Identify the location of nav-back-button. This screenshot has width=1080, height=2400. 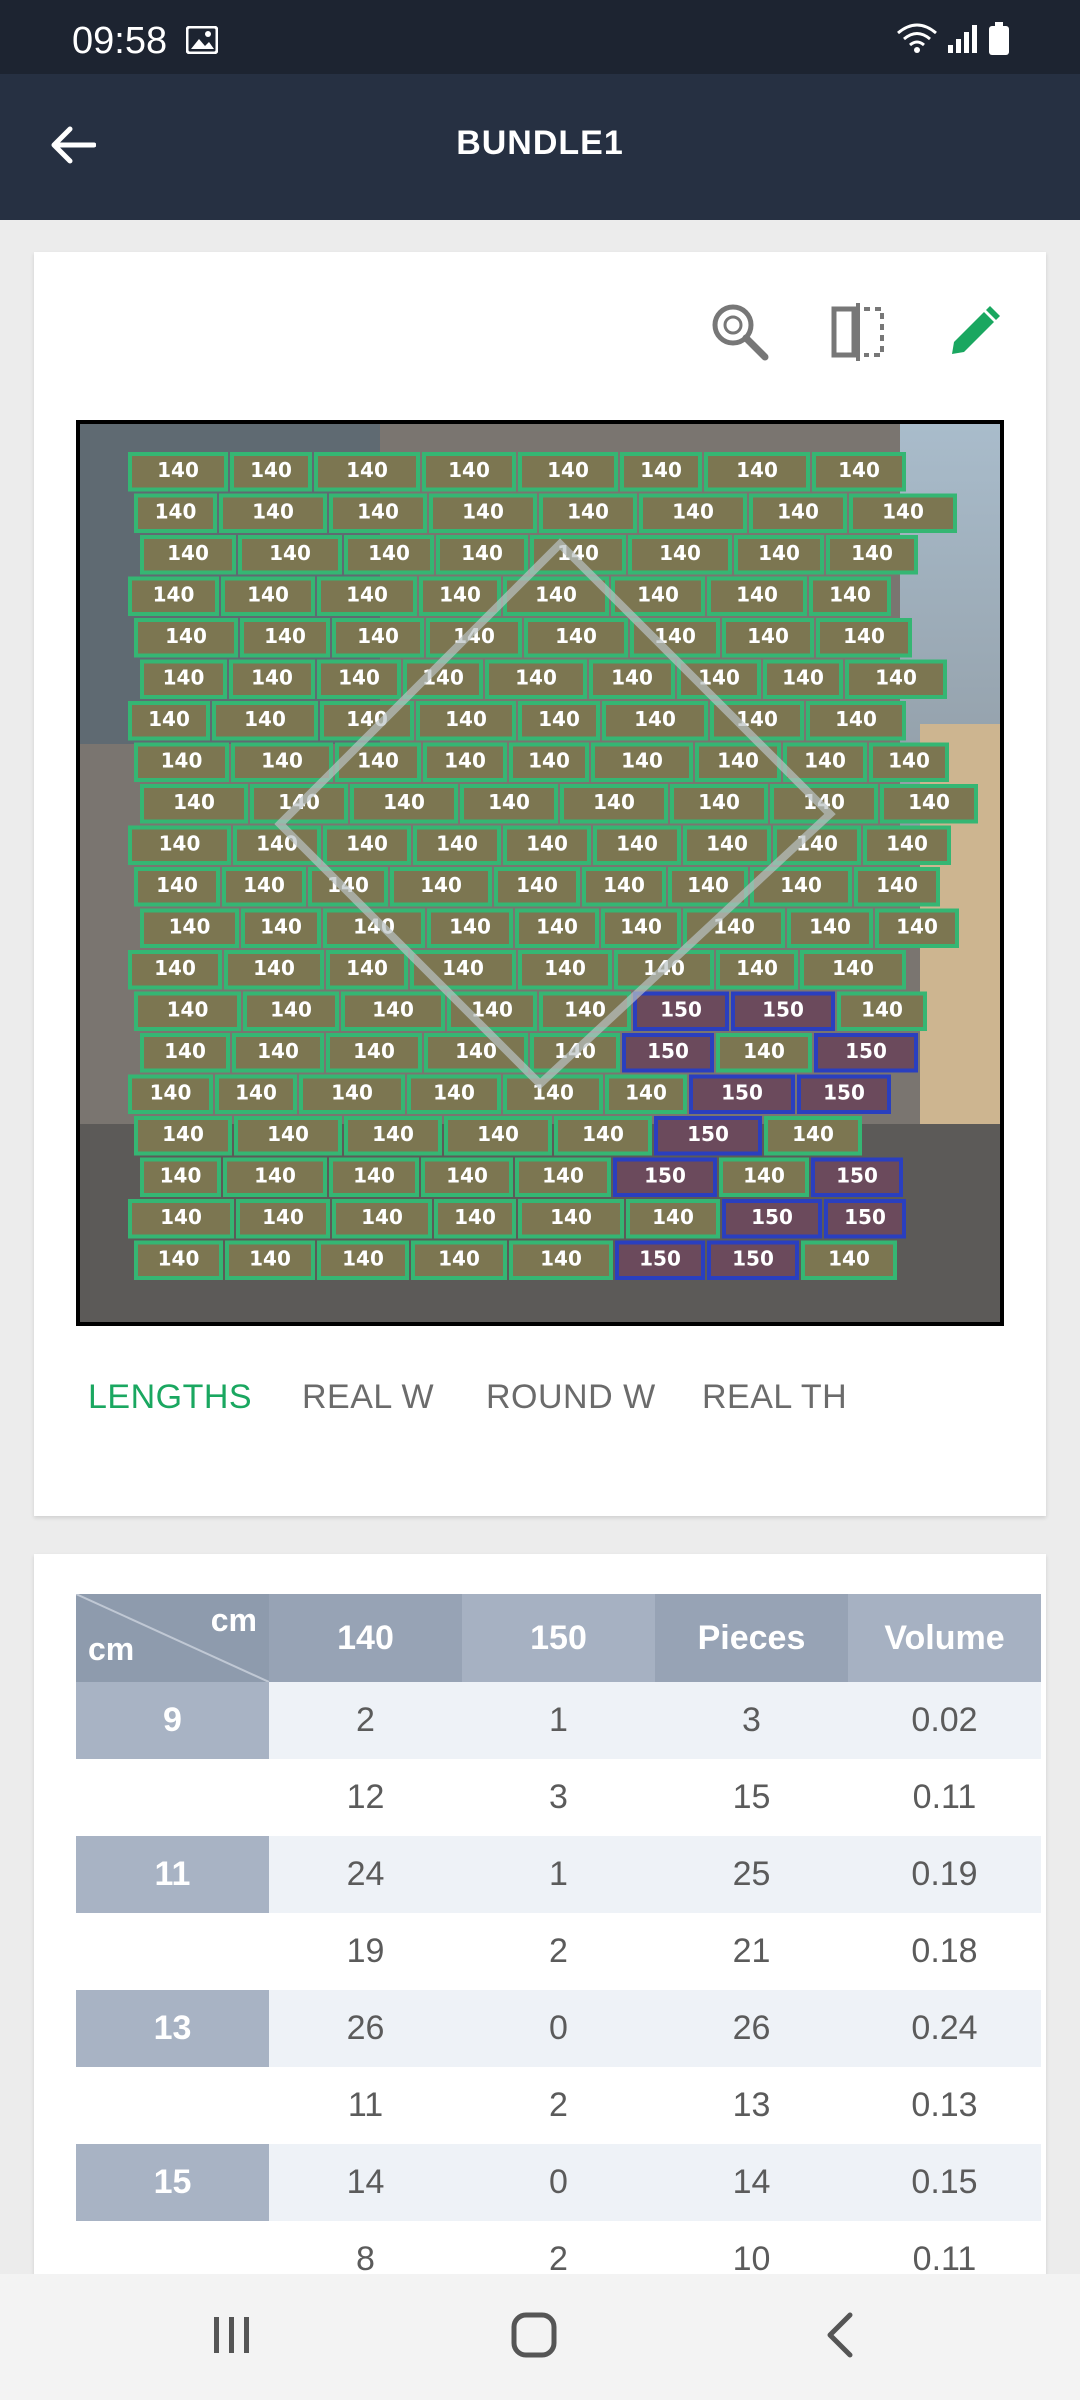
(840, 2337).